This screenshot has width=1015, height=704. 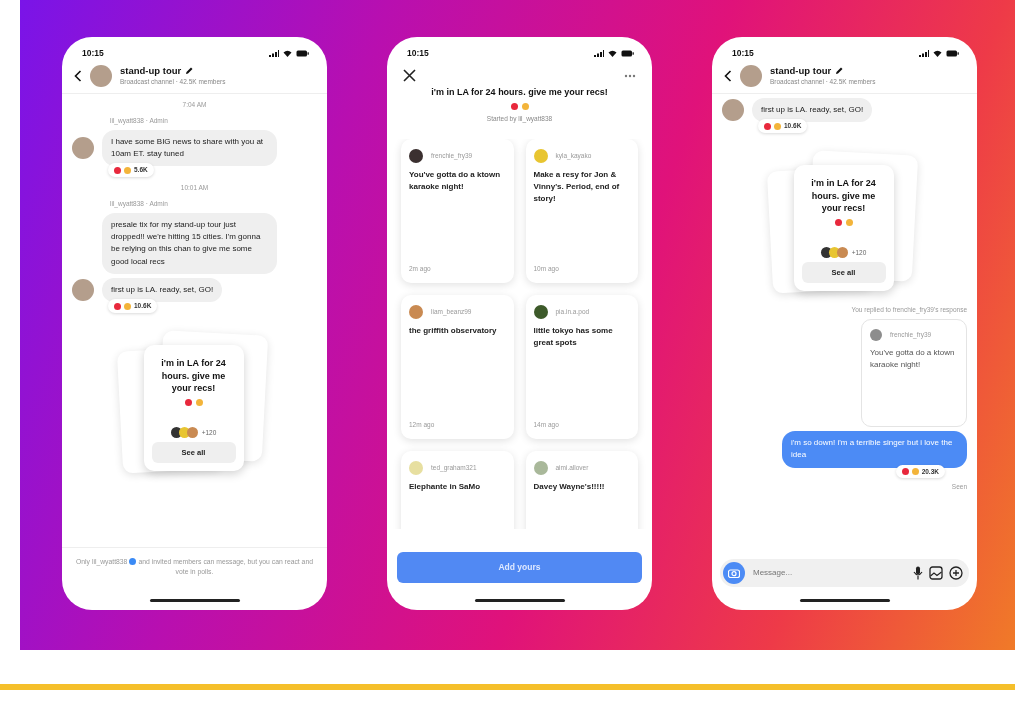 I want to click on verified-icon, so click(x=133, y=561).